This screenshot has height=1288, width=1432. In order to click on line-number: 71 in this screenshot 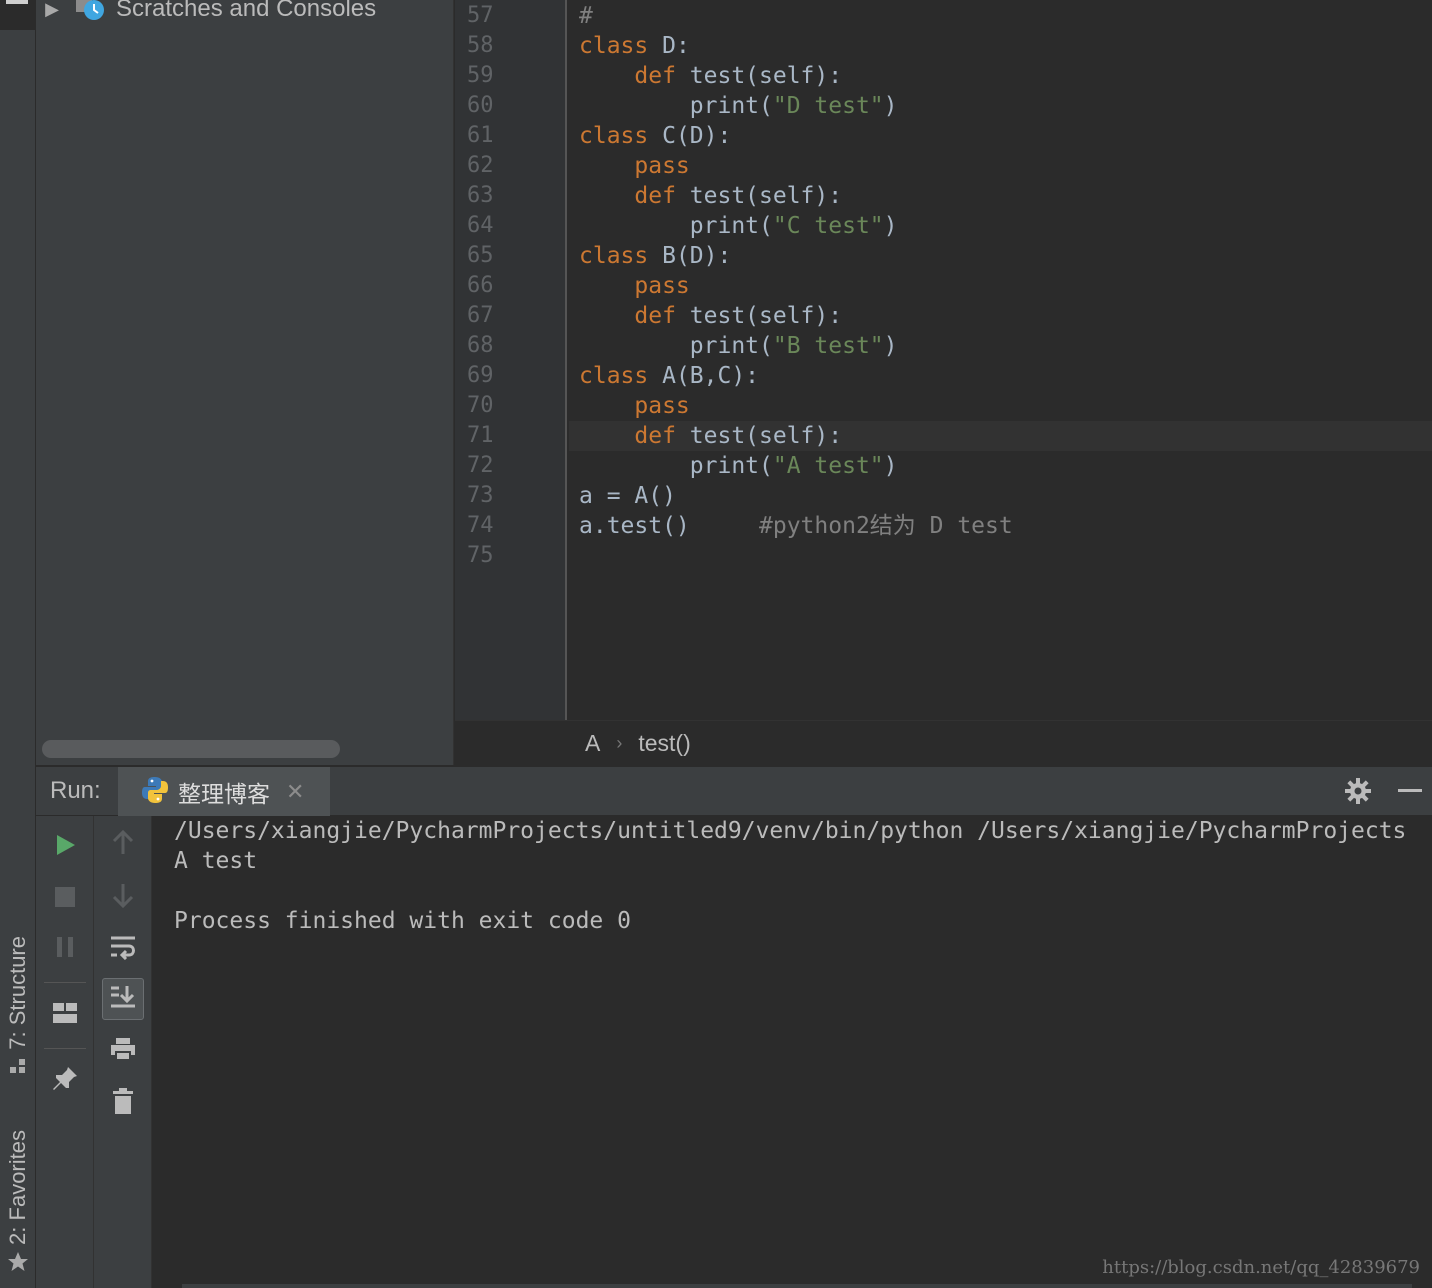, I will do `click(480, 435)`.